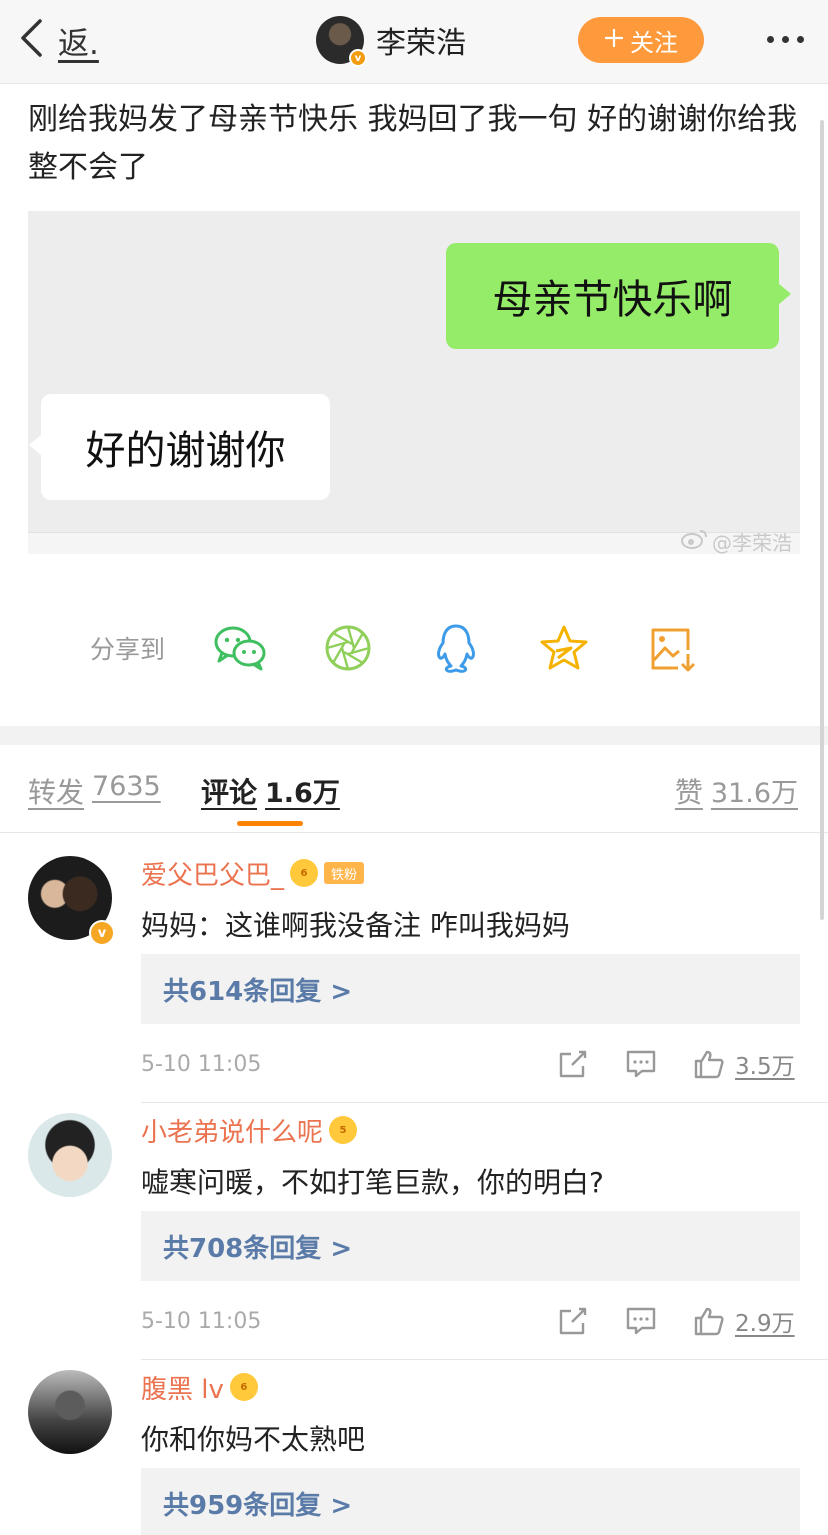 This screenshot has width=828, height=1535. Describe the element at coordinates (564, 648) in the screenshot. I see `qzone-star-icon` at that location.